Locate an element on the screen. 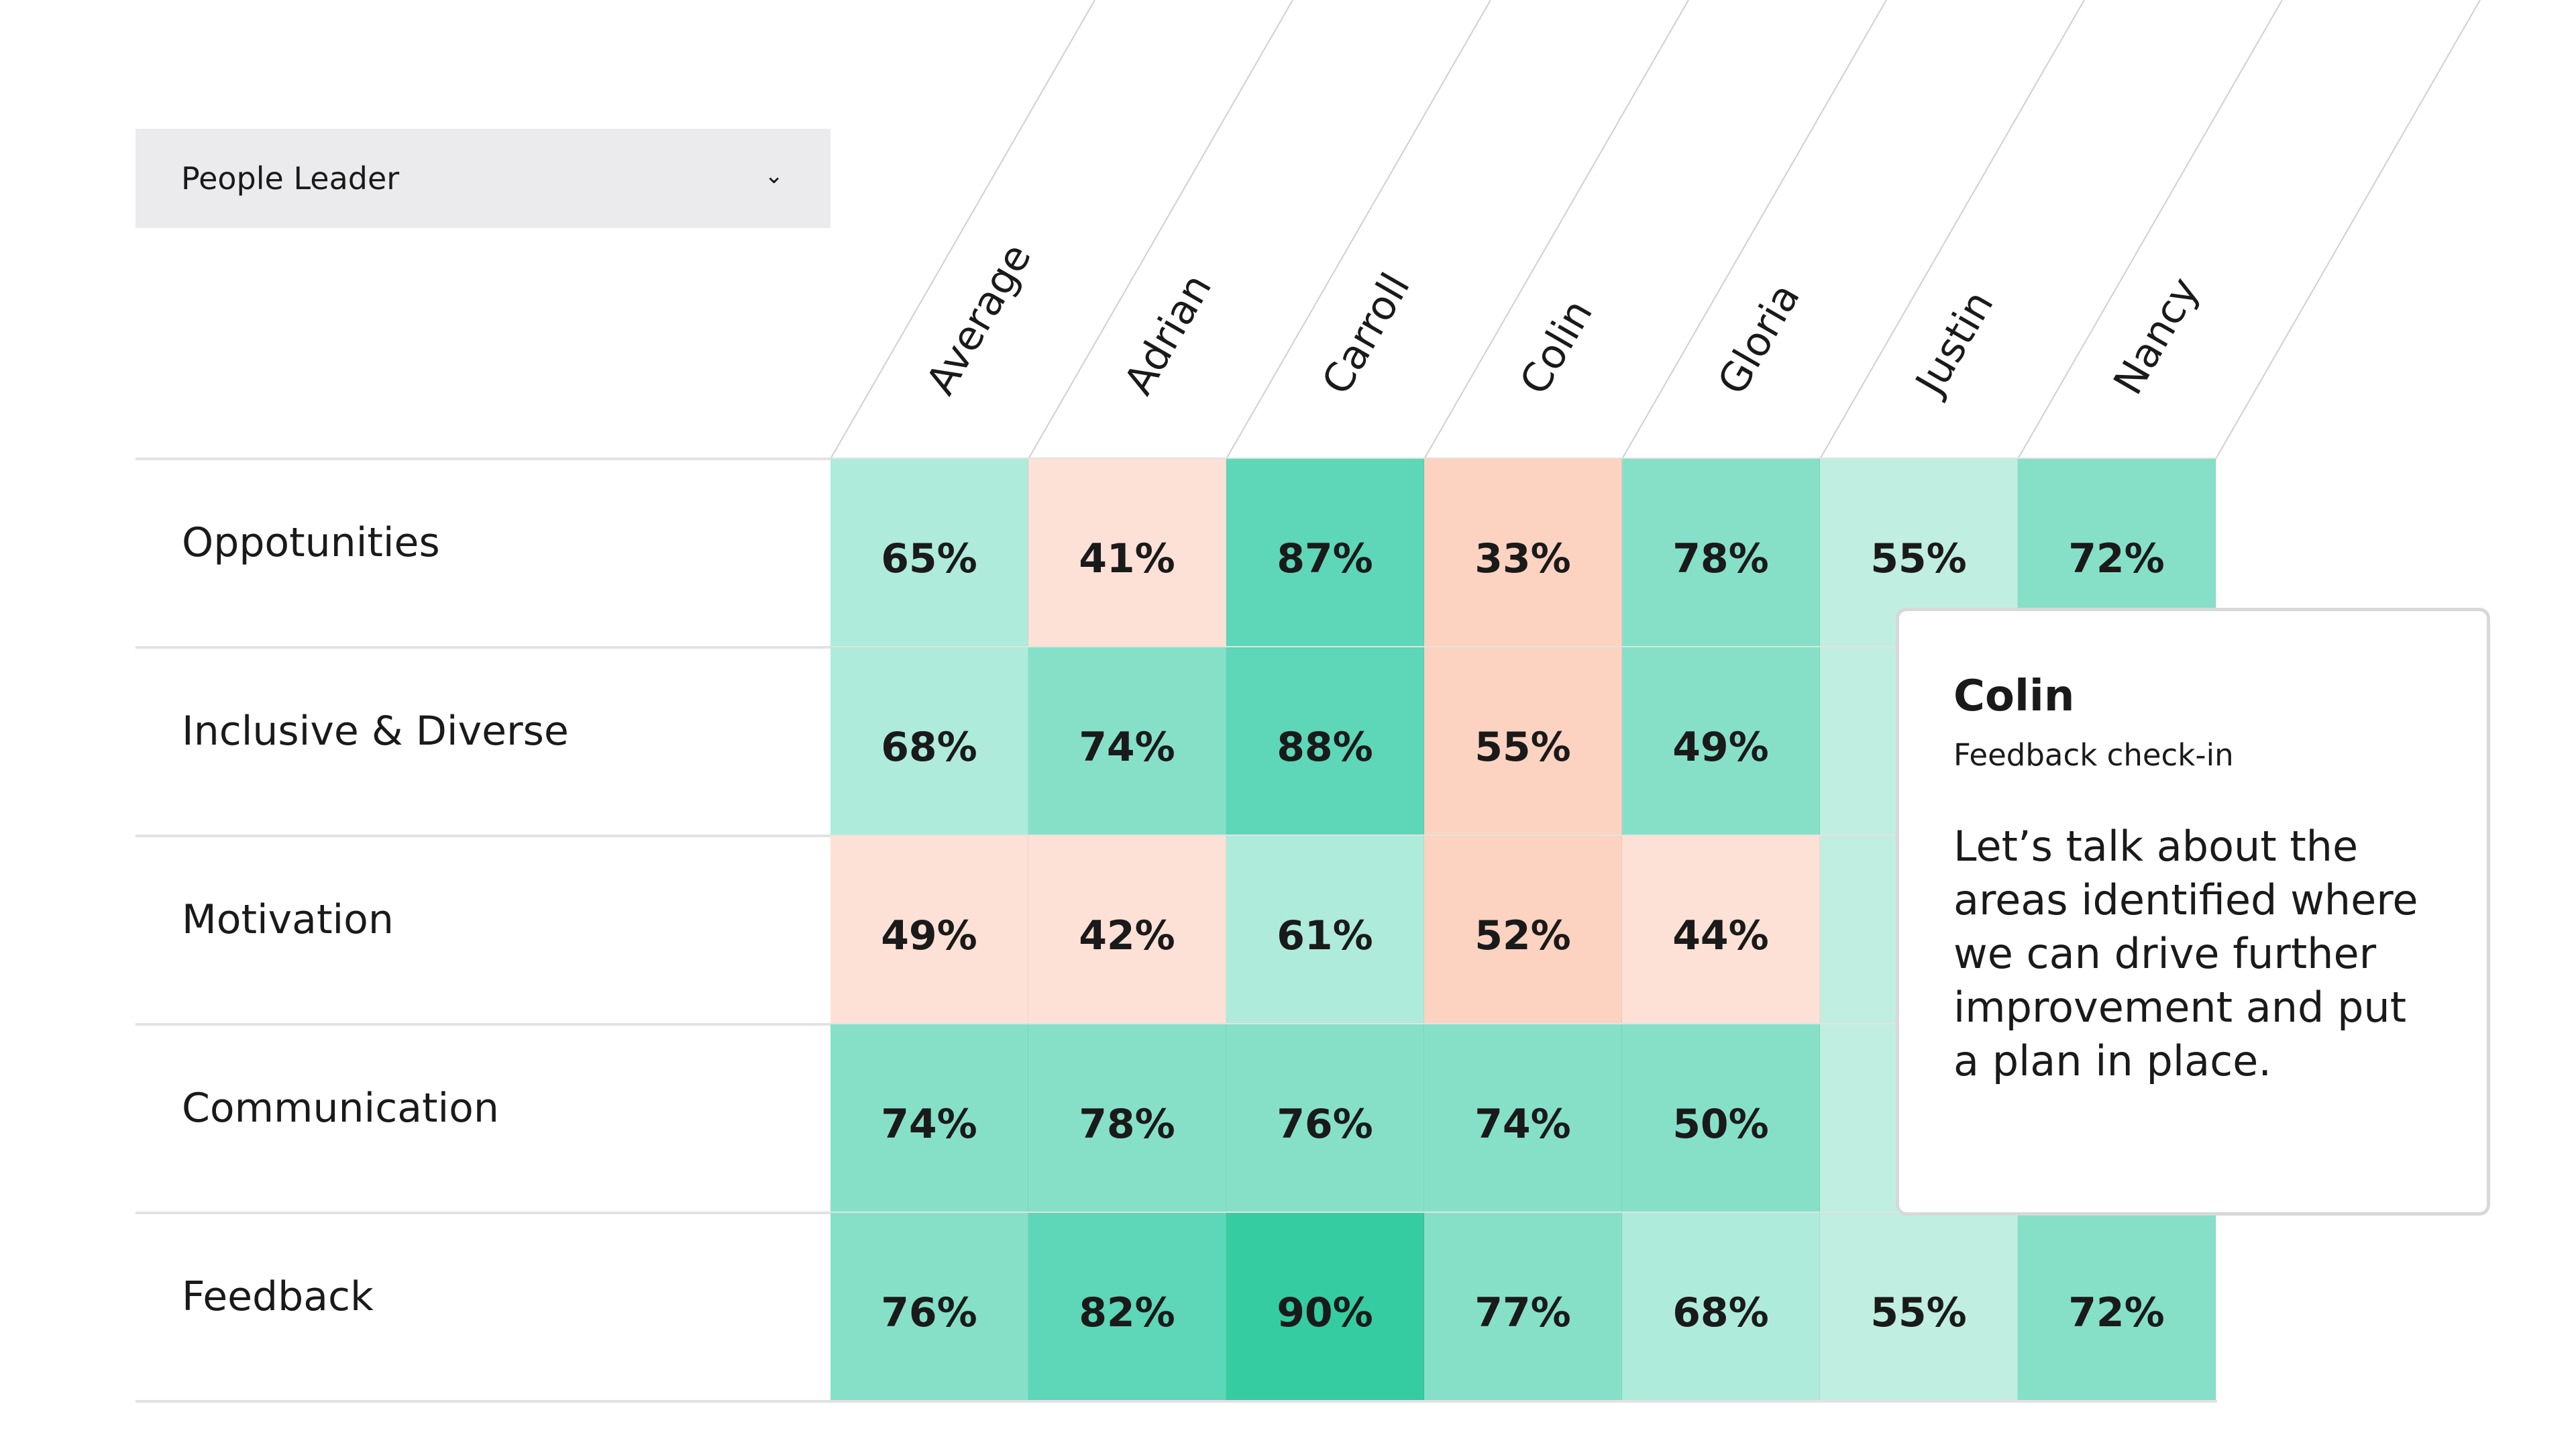  heatmap-cell: 50% is located at coordinates (1721, 1118).